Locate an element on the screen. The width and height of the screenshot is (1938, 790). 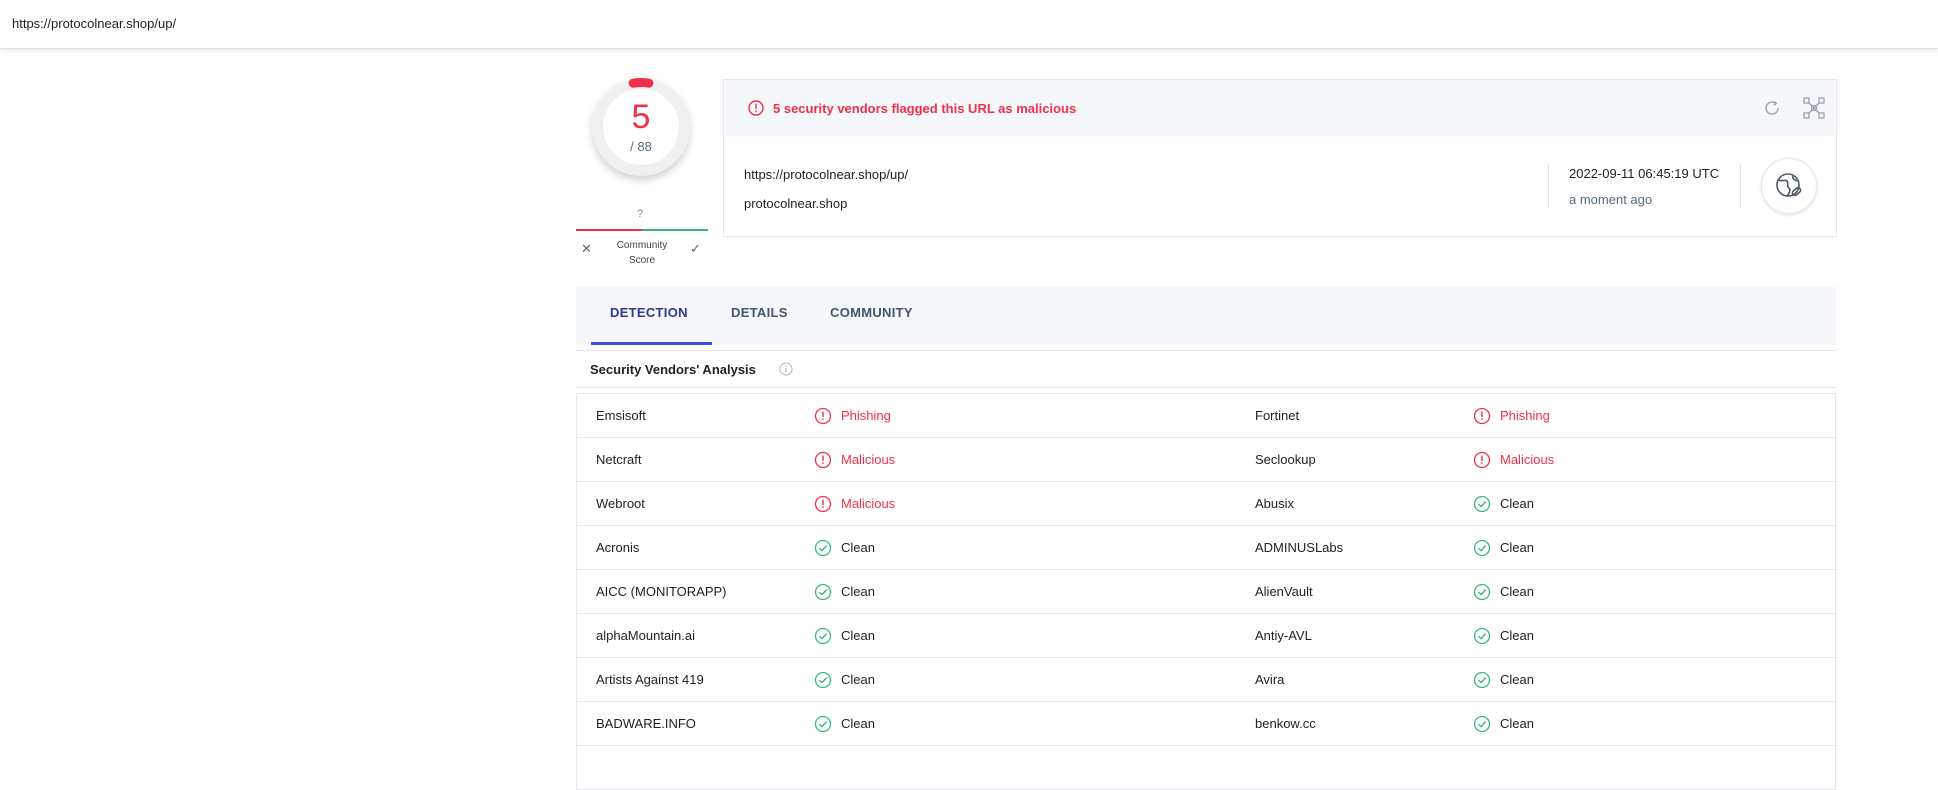
globe-link-icon is located at coordinates (1789, 185).